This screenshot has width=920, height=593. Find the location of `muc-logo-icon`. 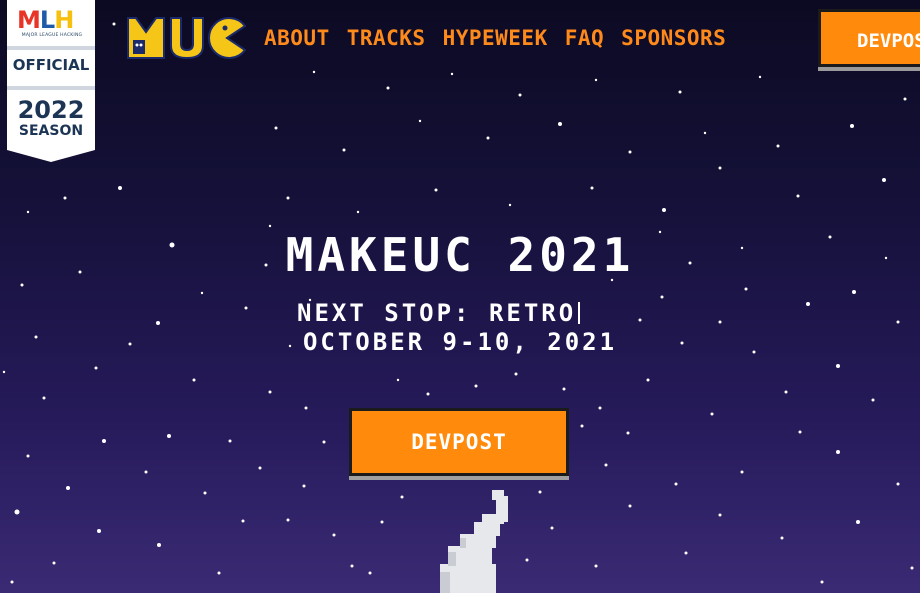

muc-logo-icon is located at coordinates (187, 38).